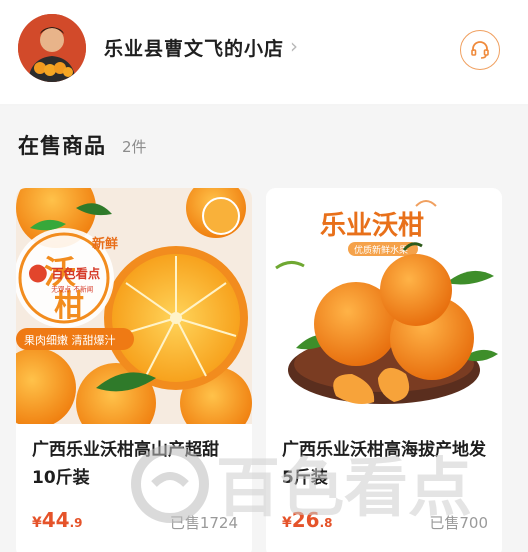  I want to click on product-count: 2件, so click(134, 147).